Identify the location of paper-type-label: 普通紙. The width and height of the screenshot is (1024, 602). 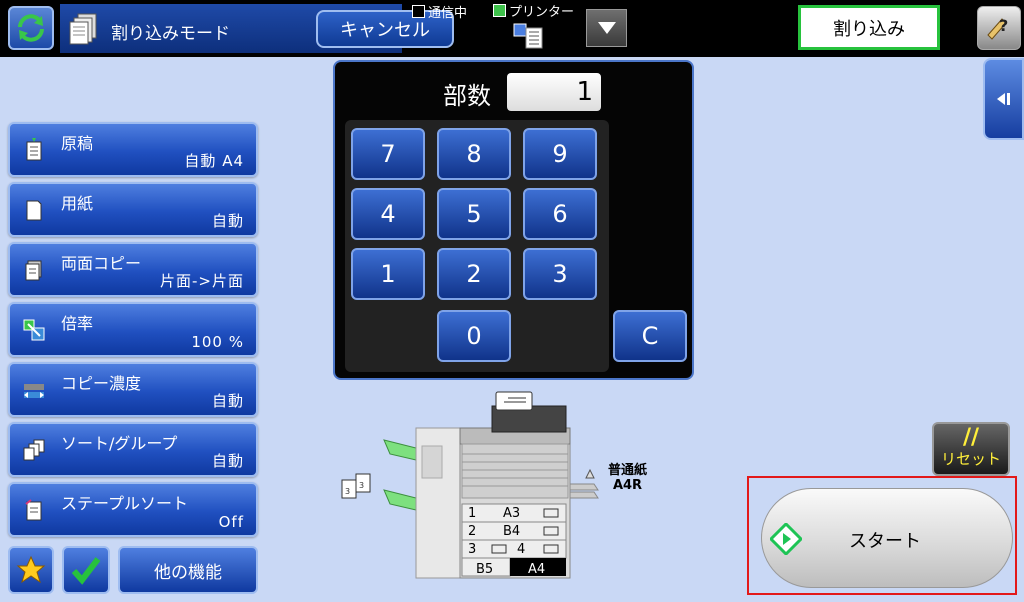
(628, 470).